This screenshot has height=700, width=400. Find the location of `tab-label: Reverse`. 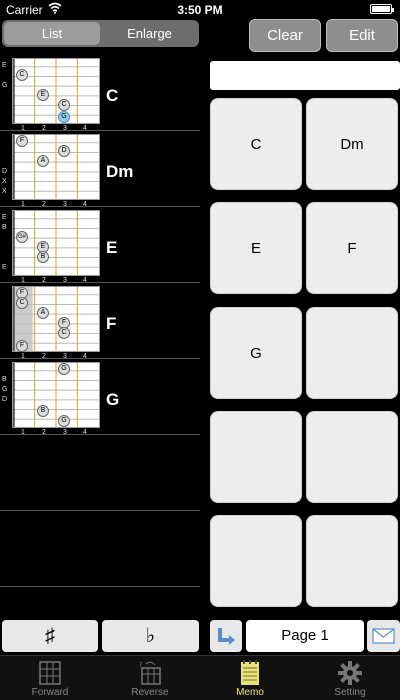

tab-label: Reverse is located at coordinates (150, 692).